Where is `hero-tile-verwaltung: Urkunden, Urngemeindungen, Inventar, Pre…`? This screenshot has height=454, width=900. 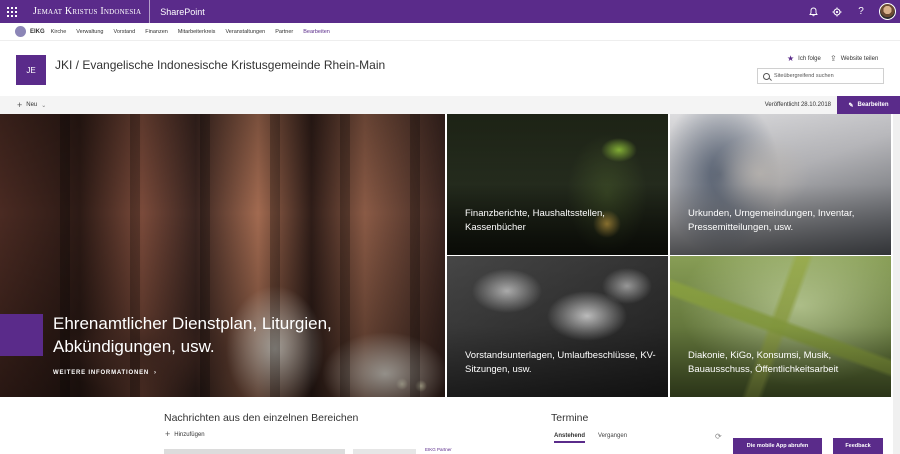 hero-tile-verwaltung: Urkunden, Urngemeindungen, Inventar, Pre… is located at coordinates (780, 184).